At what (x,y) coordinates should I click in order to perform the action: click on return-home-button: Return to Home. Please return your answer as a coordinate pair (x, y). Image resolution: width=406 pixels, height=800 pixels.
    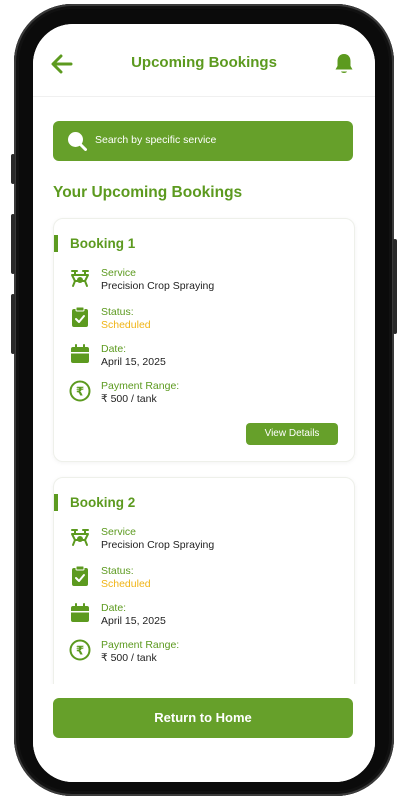
    Looking at the image, I should click on (203, 718).